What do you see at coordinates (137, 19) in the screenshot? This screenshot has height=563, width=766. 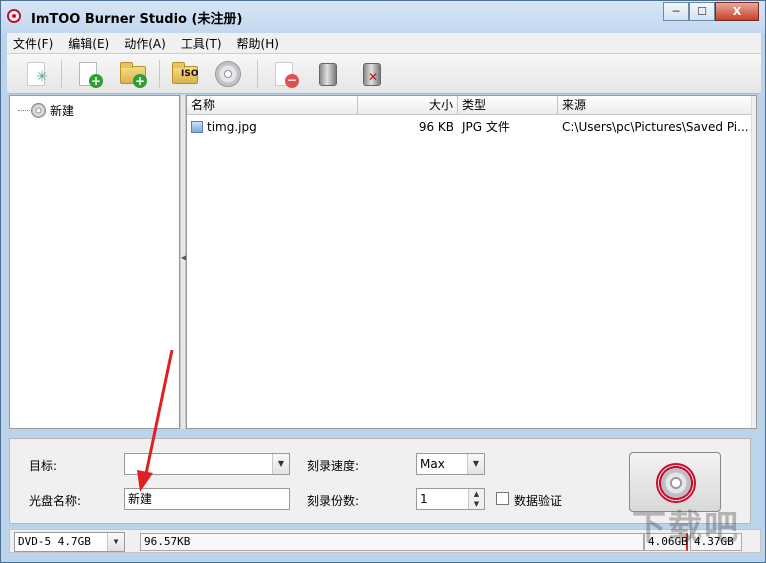 I see `window-title: ImTOO Burner Studio (未注册)` at bounding box center [137, 19].